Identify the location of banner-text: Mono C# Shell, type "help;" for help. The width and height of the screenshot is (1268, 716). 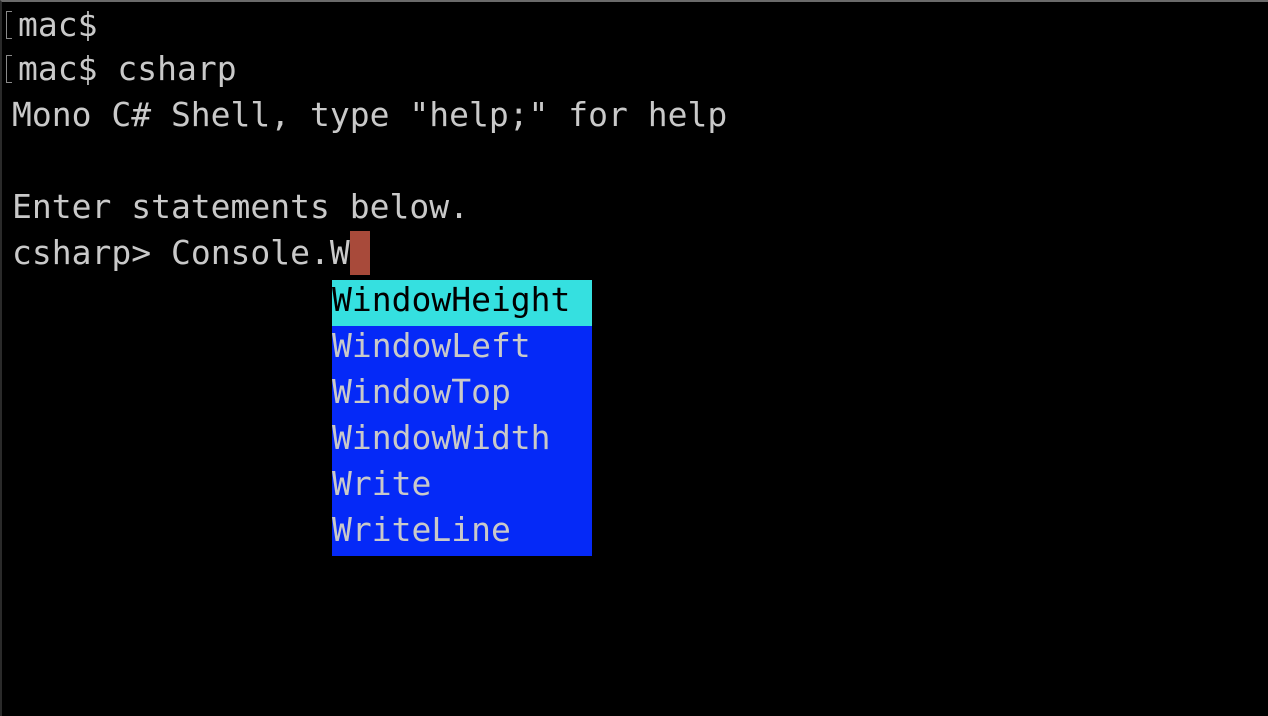
(370, 114).